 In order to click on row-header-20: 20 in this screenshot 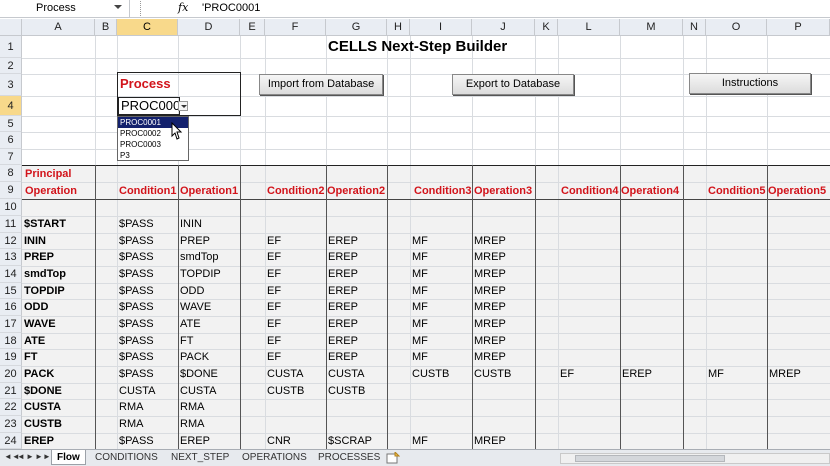, I will do `click(11, 374)`.